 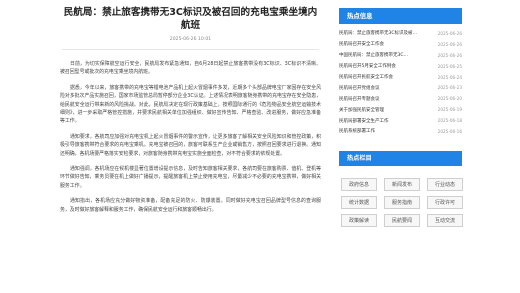 I want to click on news-date: 2025-06-24, so click(x=449, y=77).